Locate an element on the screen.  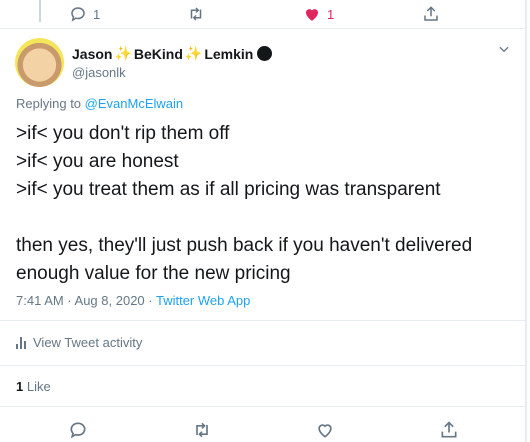
reply-button: 1 is located at coordinates (84, 14).